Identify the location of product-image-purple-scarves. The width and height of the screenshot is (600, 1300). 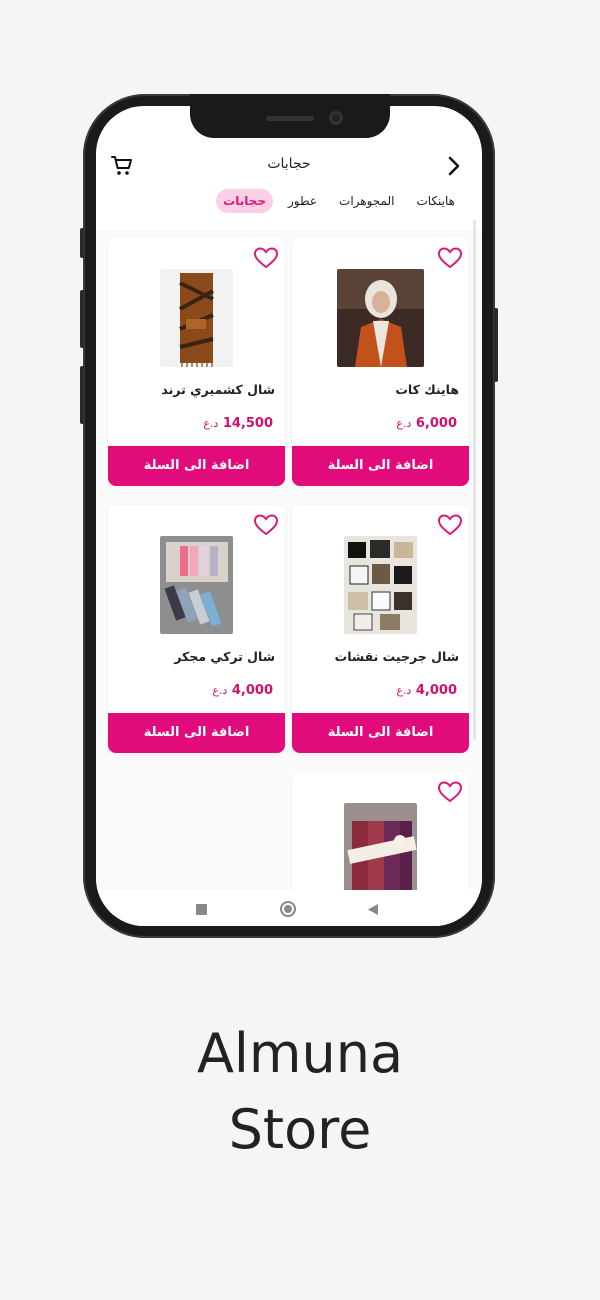
(380, 848).